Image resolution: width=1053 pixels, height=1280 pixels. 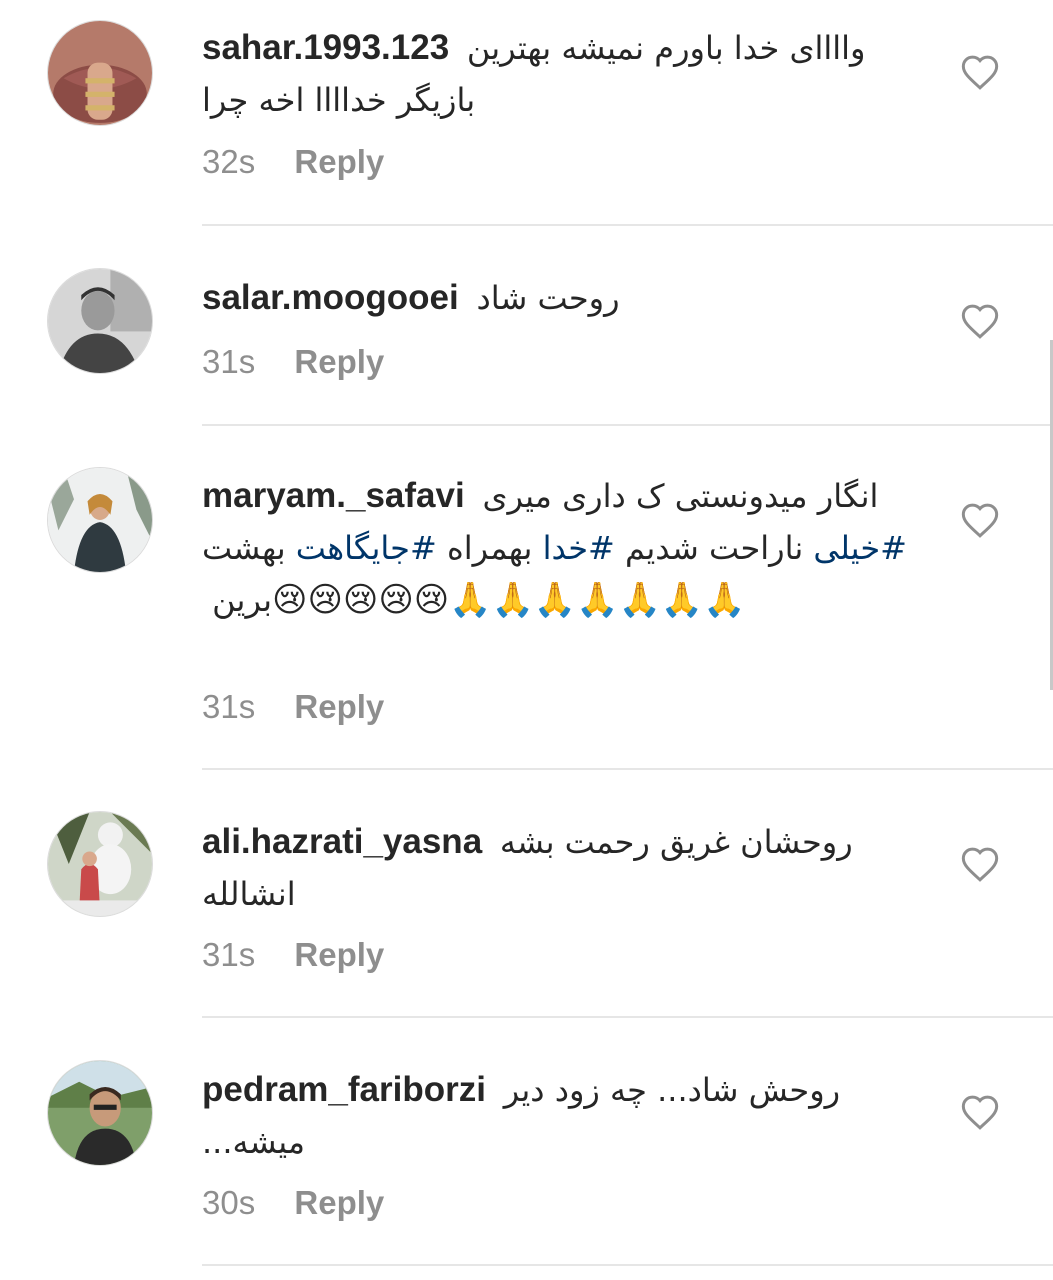 I want to click on comment-username: salar.moogooei, so click(x=330, y=297).